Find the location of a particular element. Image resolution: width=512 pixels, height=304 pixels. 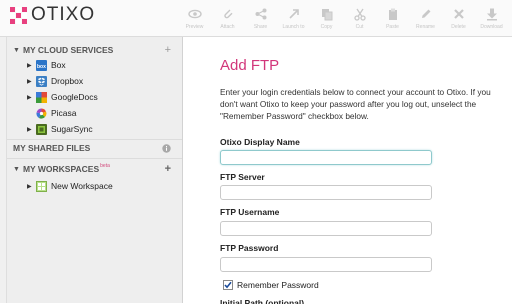

shared-files-info-button is located at coordinates (166, 148).